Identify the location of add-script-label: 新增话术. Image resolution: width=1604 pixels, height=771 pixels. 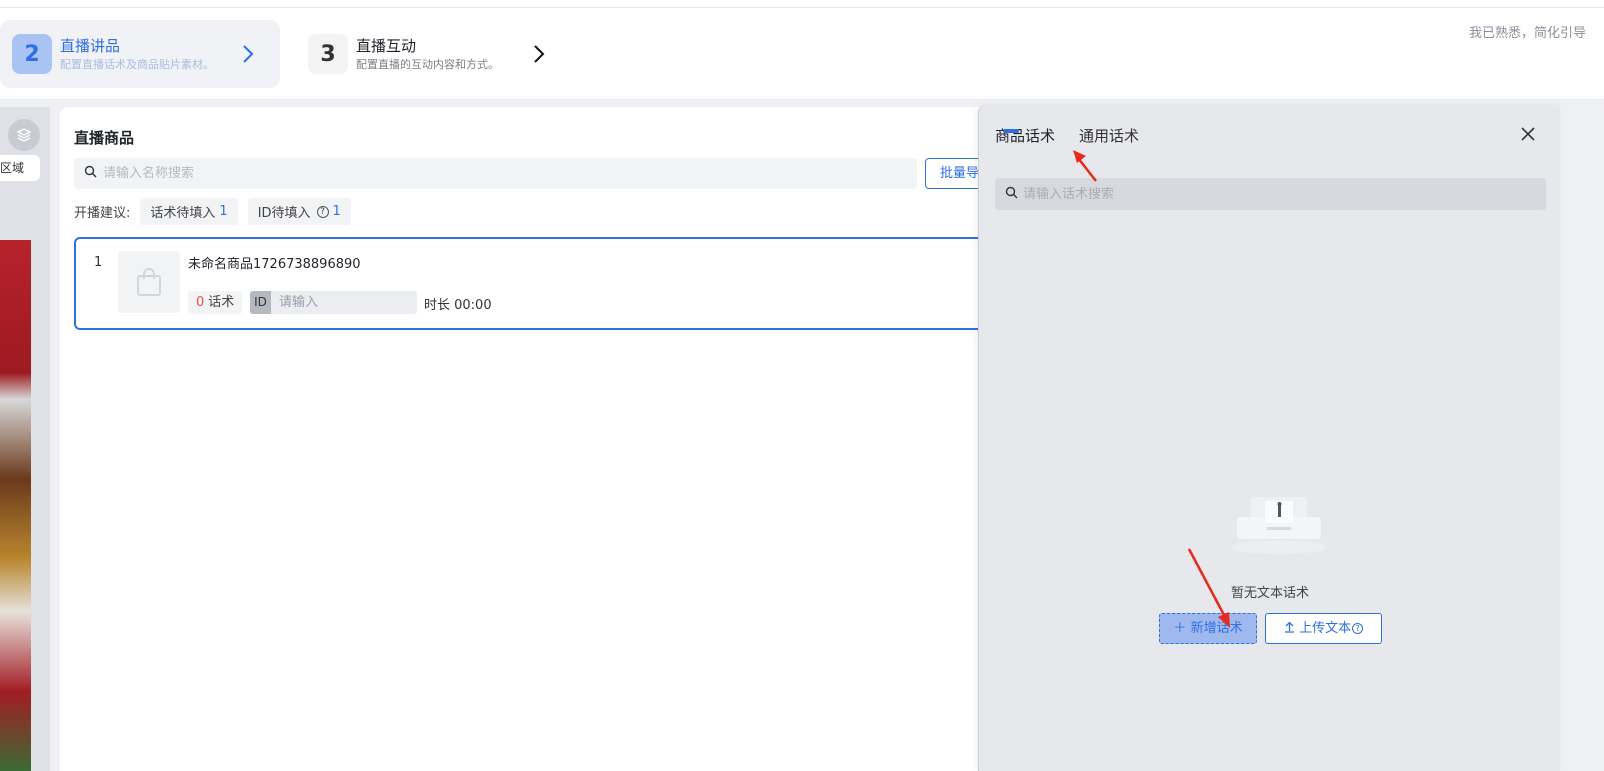
(1216, 628).